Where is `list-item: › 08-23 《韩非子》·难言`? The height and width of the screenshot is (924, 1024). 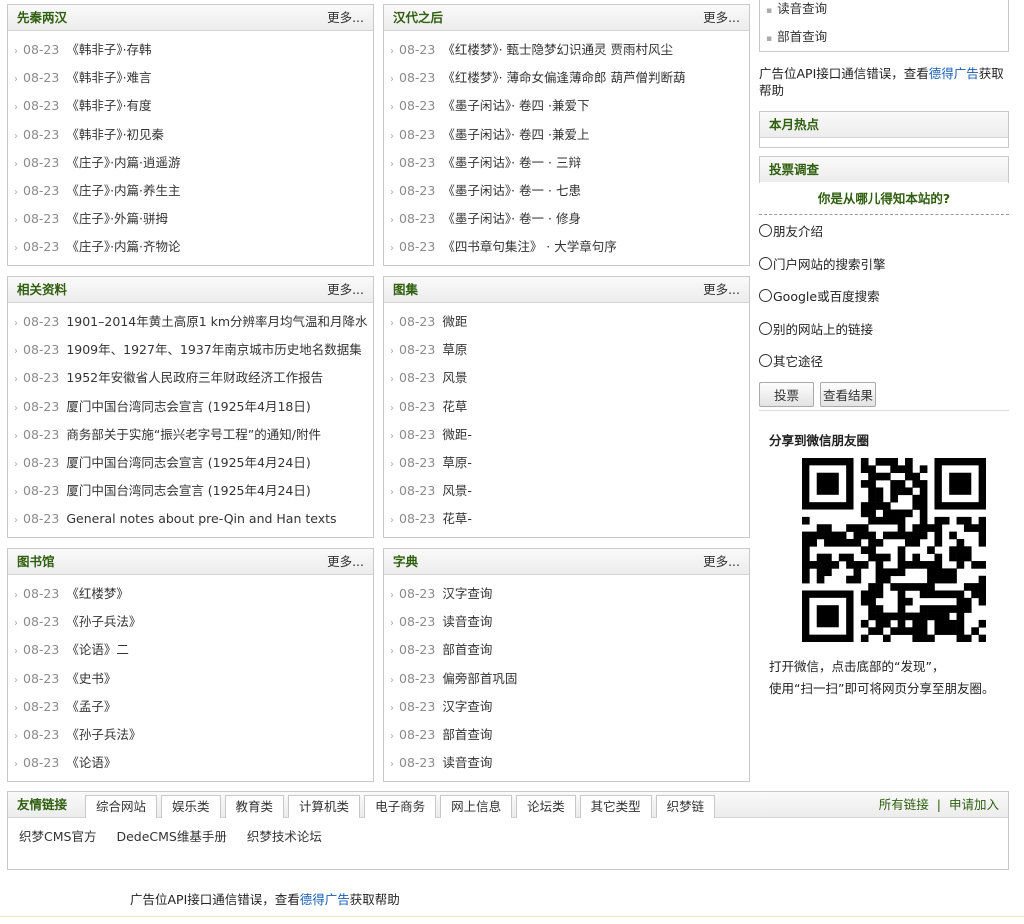 list-item: › 08-23 《韩非子》·难言 is located at coordinates (190, 78).